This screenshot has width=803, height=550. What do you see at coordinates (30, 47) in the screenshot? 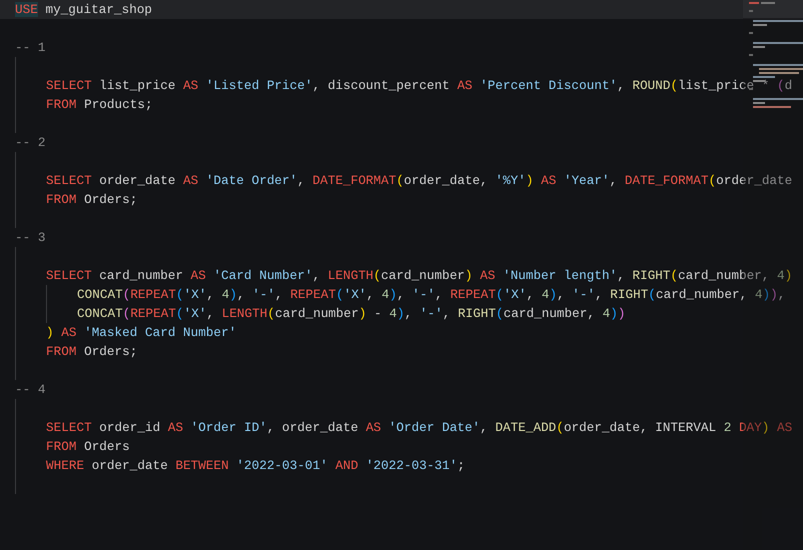
I see `code-comment: -- 1` at bounding box center [30, 47].